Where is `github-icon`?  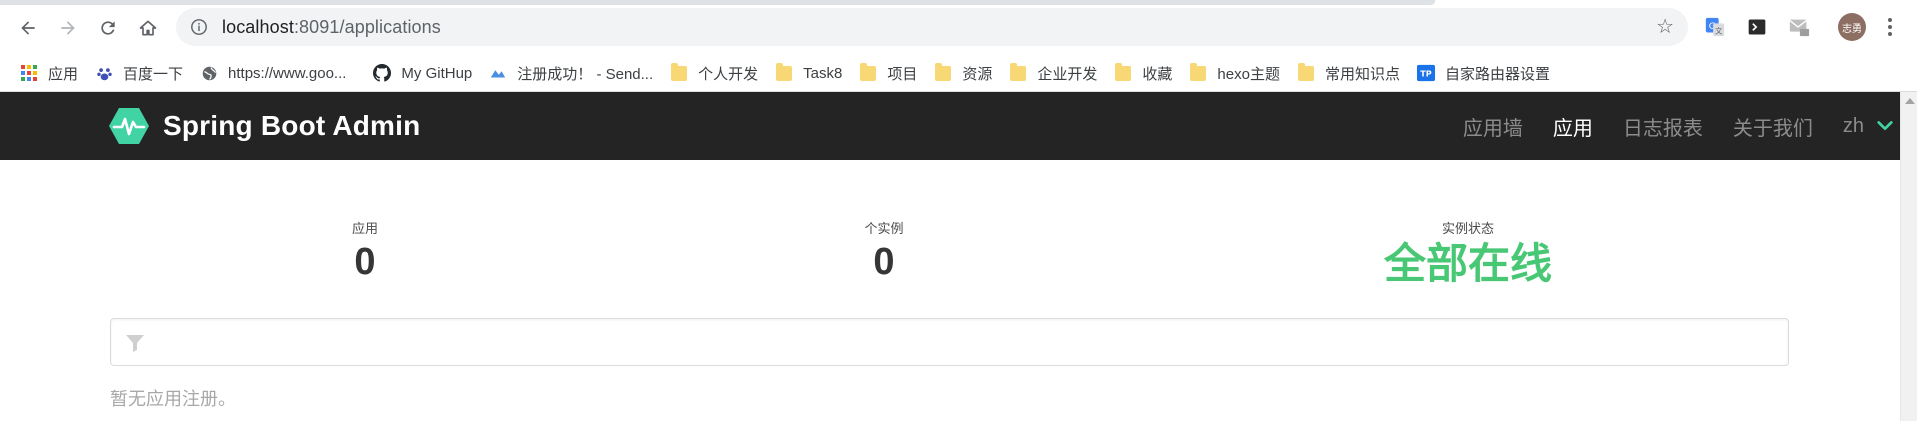 github-icon is located at coordinates (382, 73).